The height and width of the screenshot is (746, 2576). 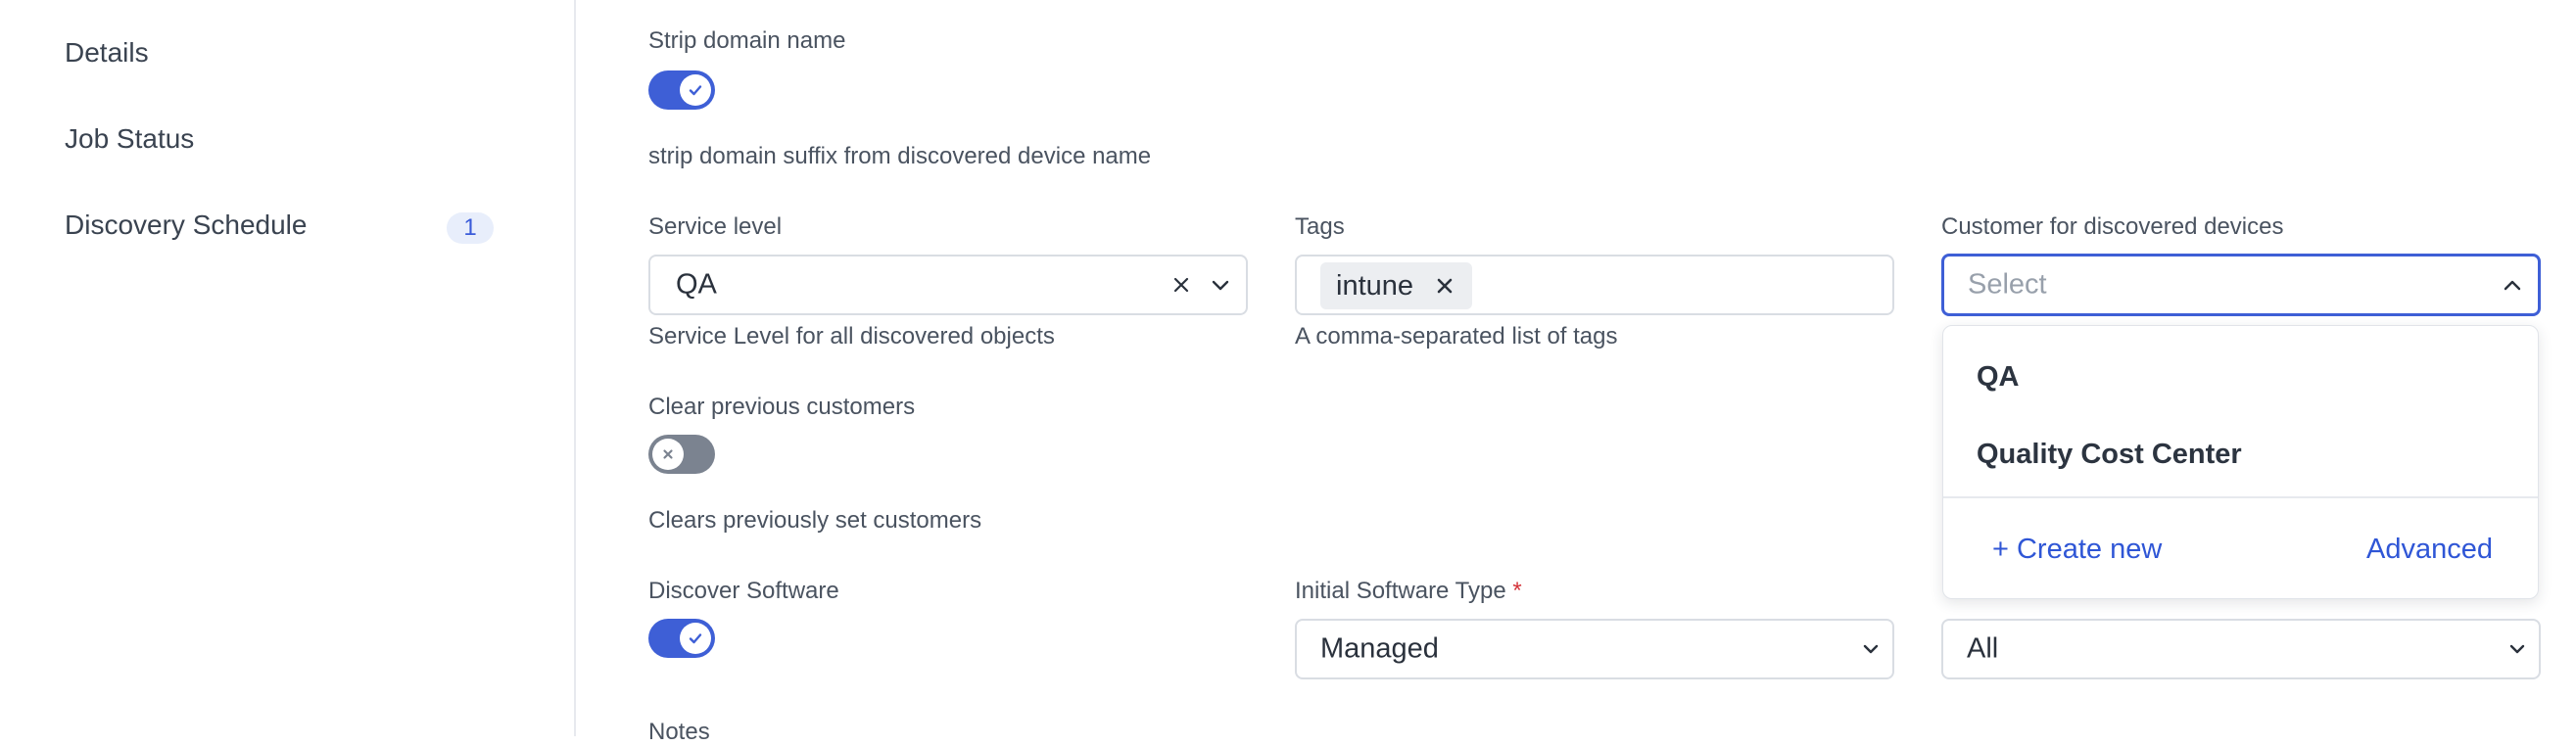 What do you see at coordinates (1380, 648) in the screenshot?
I see `initial-software-type-value: Managed` at bounding box center [1380, 648].